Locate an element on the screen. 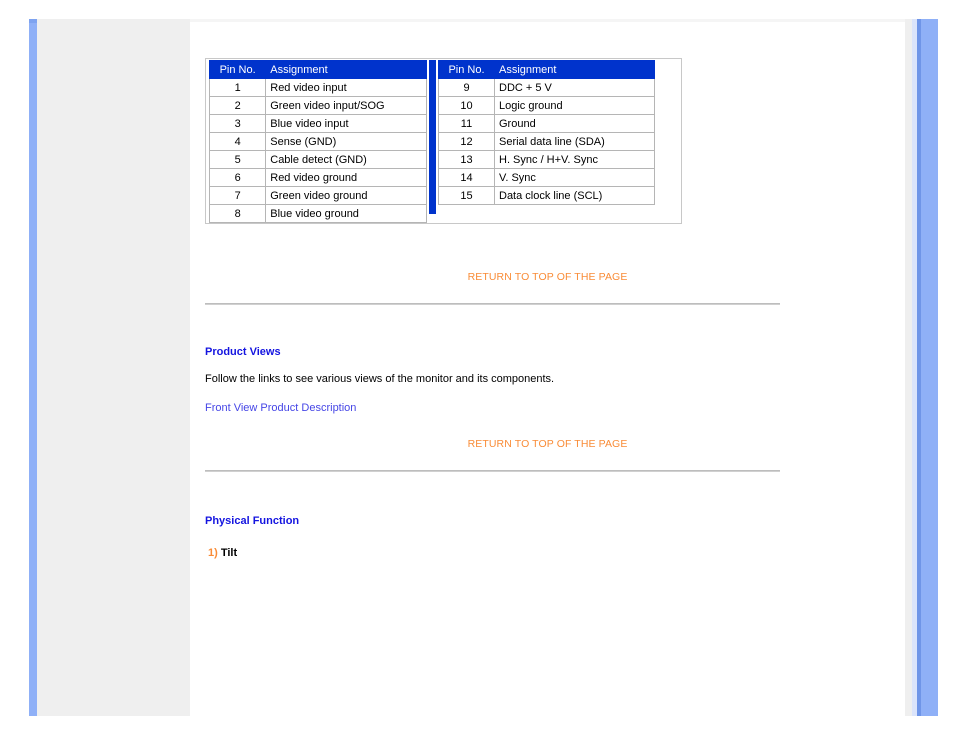 This screenshot has width=954, height=738. table-row: 8 Blue video ground is located at coordinates (317, 213).